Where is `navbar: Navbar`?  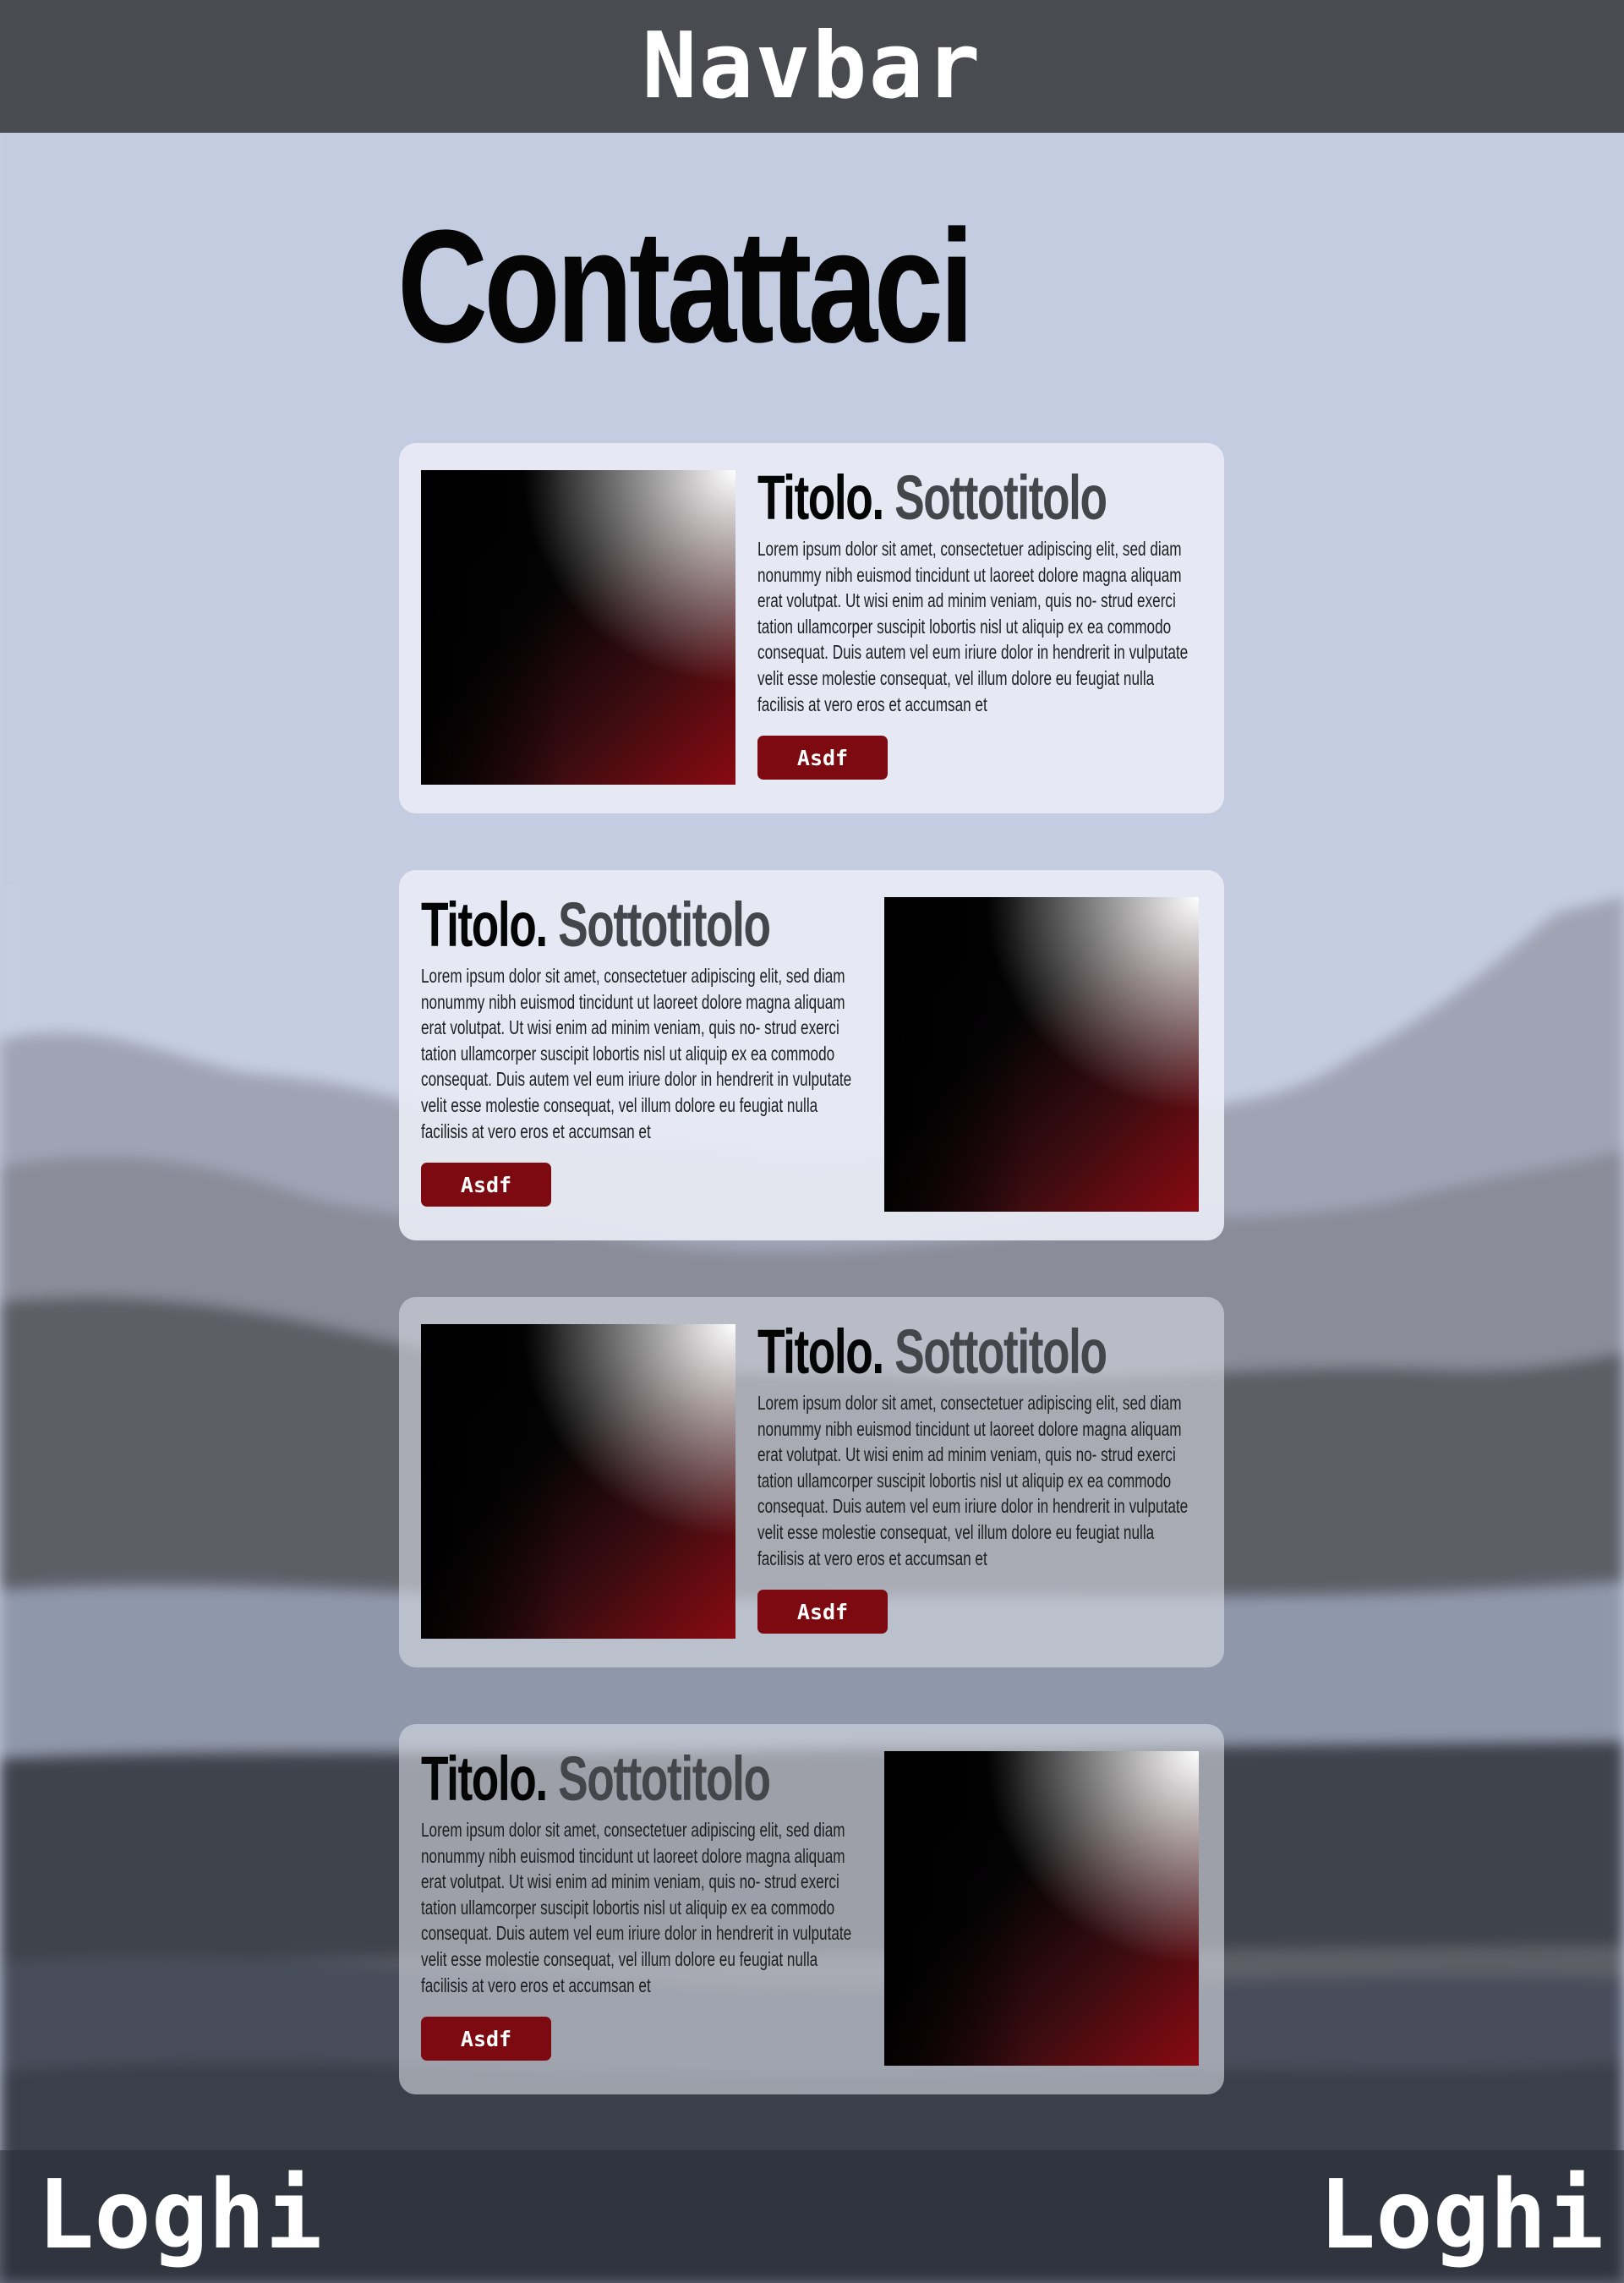 navbar: Navbar is located at coordinates (812, 66).